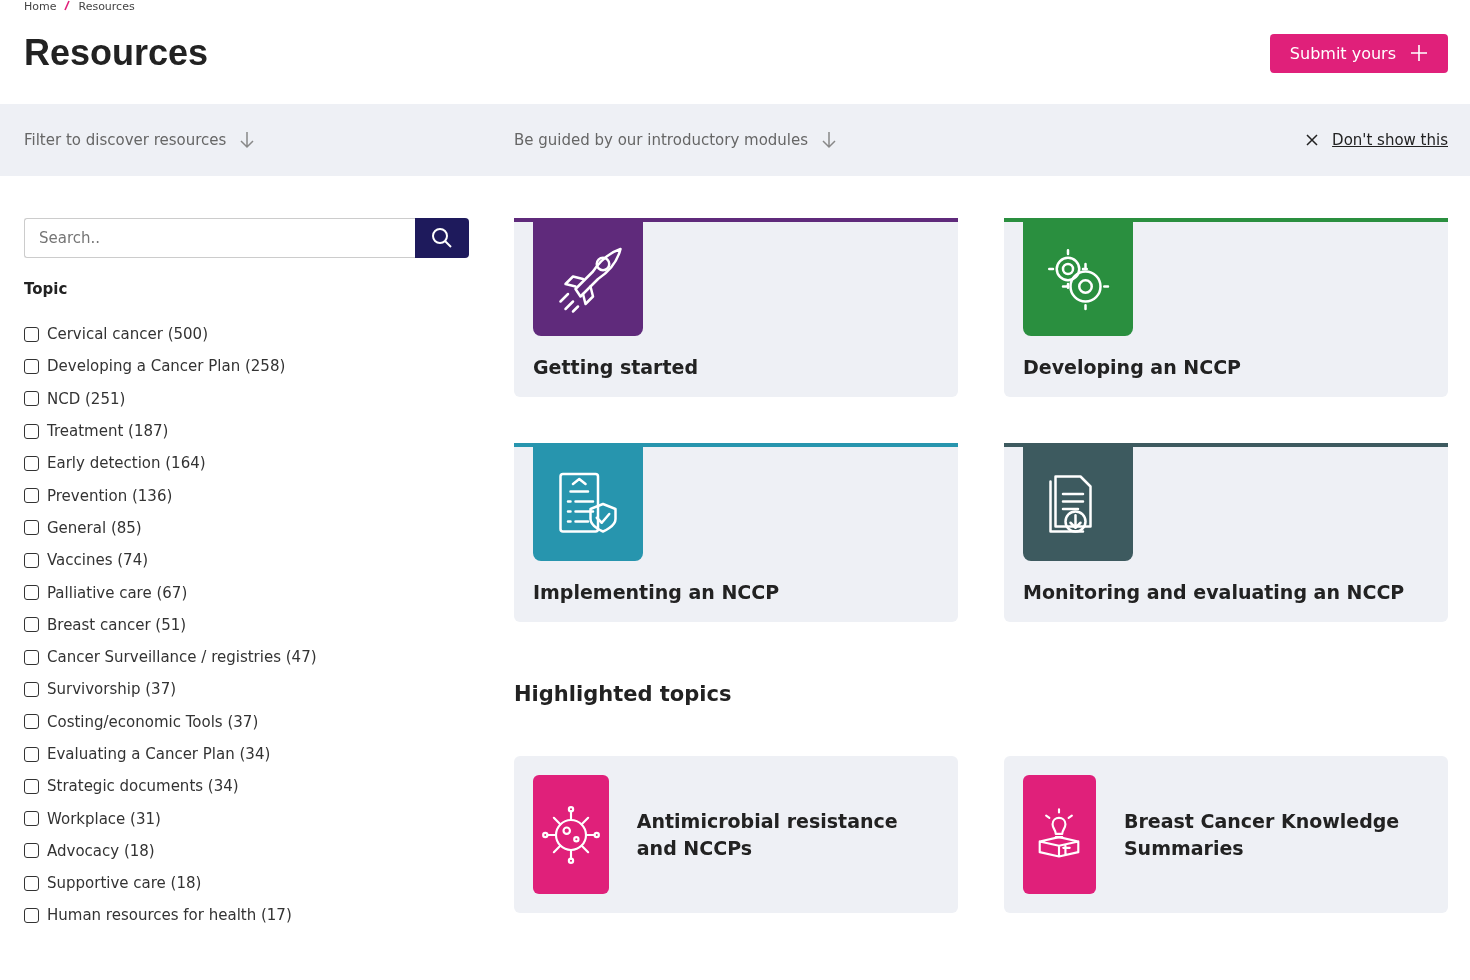 The image size is (1470, 980). Describe the element at coordinates (46, 289) in the screenshot. I see `topic-heading: Topic` at that location.